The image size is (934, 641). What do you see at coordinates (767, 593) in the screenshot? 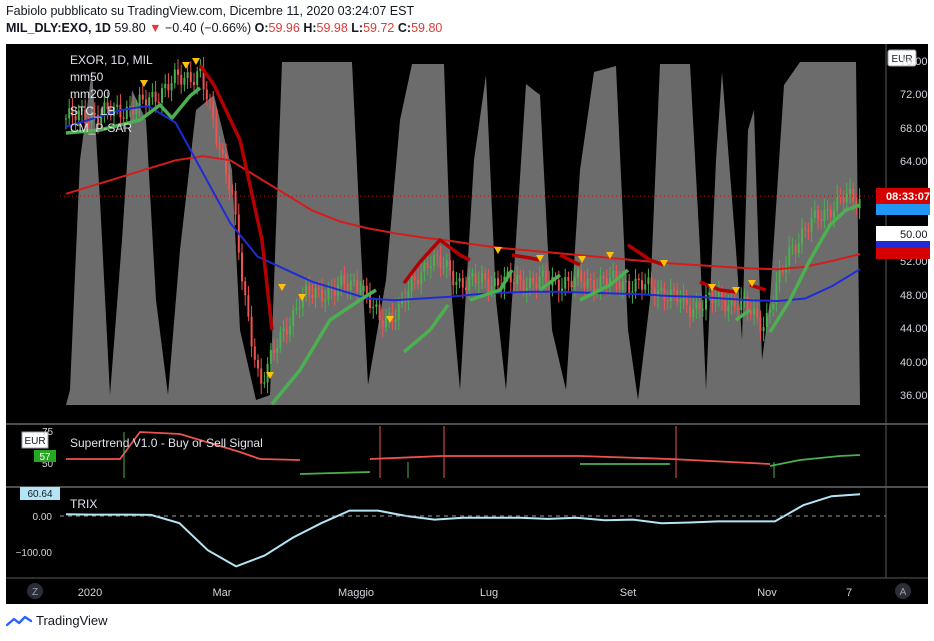
I see `time-tick-nov: Nov` at bounding box center [767, 593].